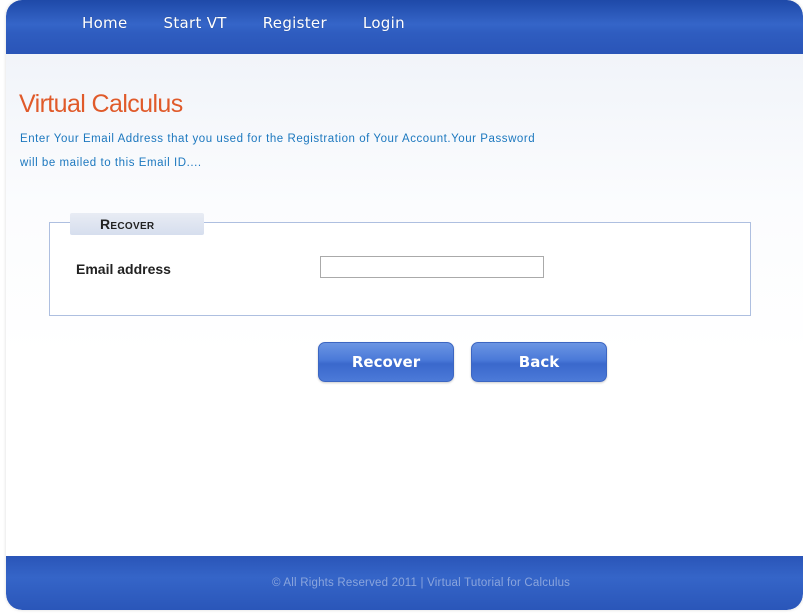 The image size is (803, 614). I want to click on nav-menu: Home Start VT Register Login, so click(261, 23).